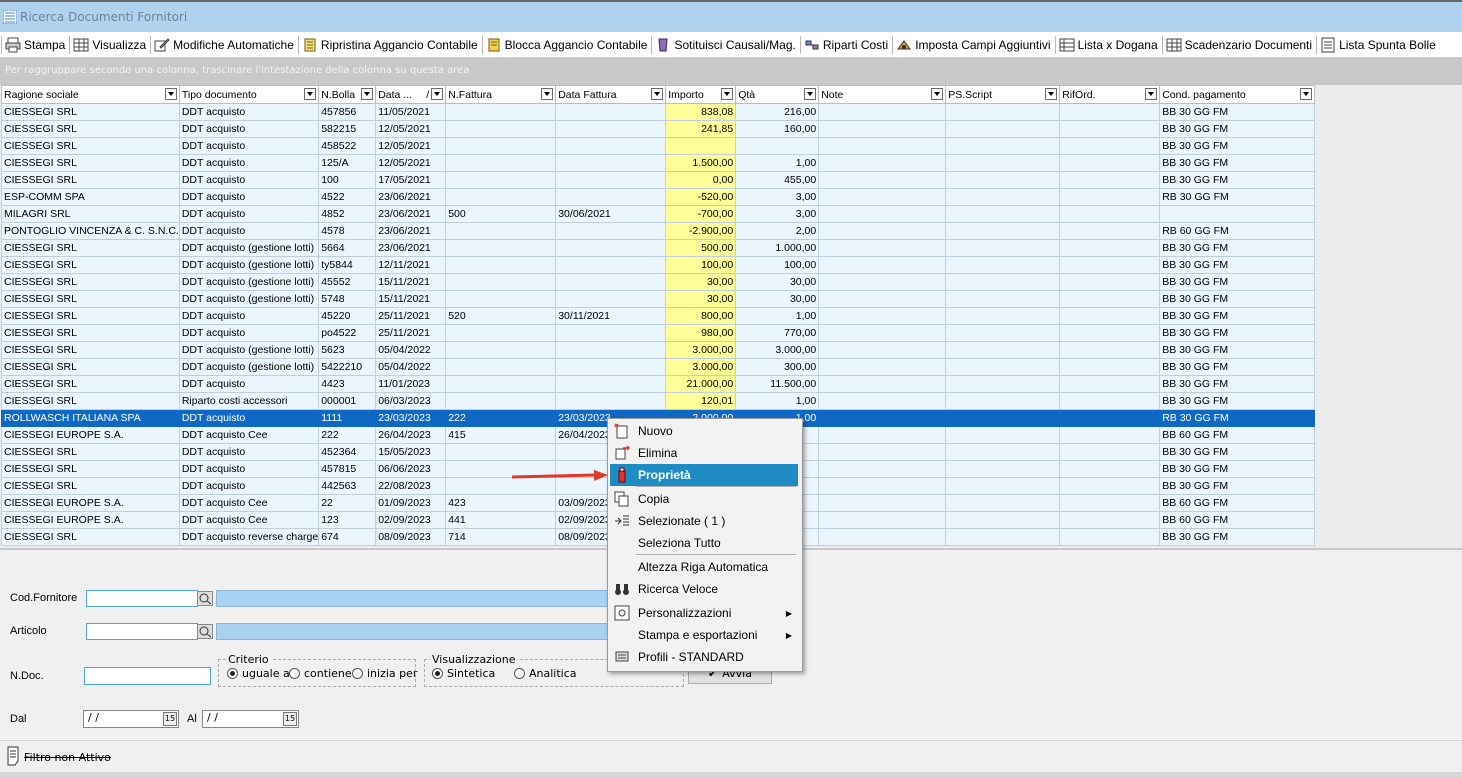 The height and width of the screenshot is (778, 1462). What do you see at coordinates (701, 112) in the screenshot?
I see `table-cell: 838,08` at bounding box center [701, 112].